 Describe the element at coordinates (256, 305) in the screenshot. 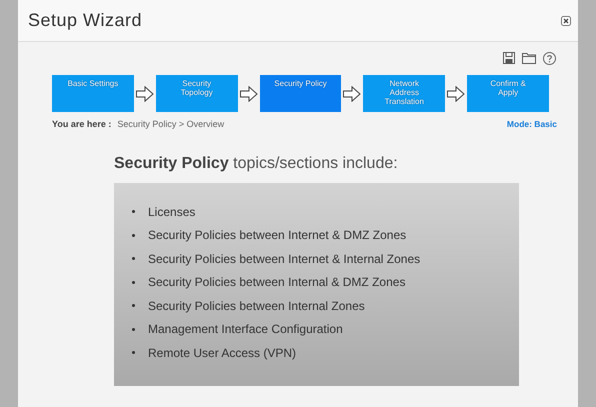

I see `topic-item: Security Policies between Internal Zones` at that location.